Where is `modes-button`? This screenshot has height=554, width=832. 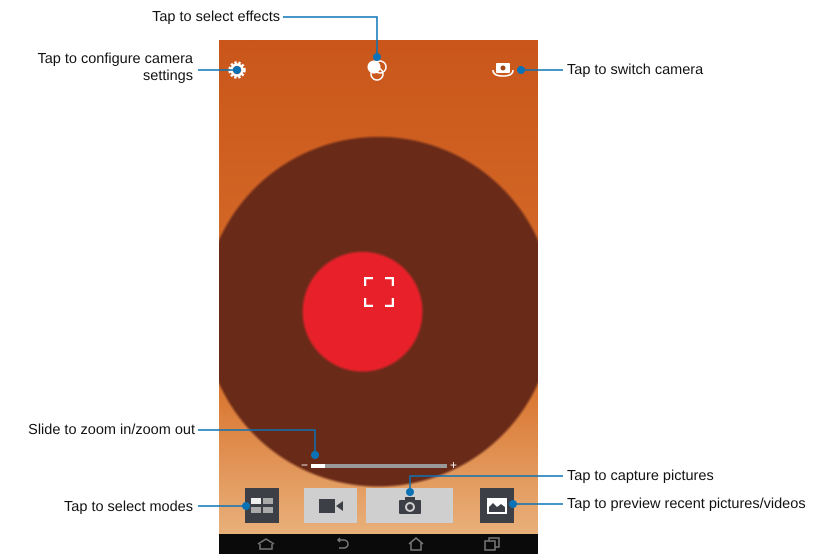
modes-button is located at coordinates (262, 505).